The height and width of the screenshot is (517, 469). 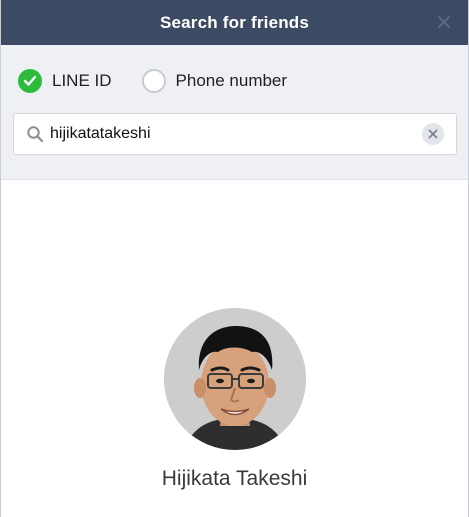 I want to click on close-icon, so click(x=444, y=22).